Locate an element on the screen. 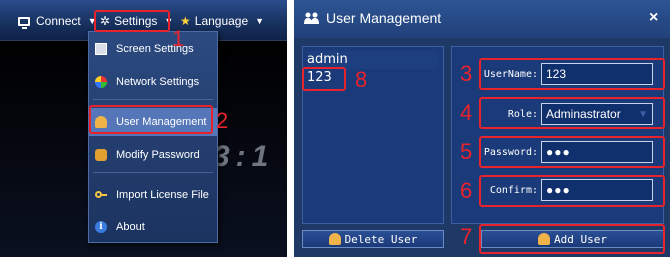 The width and height of the screenshot is (670, 257). menu-connect: Connect ▼ is located at coordinates (57, 21).